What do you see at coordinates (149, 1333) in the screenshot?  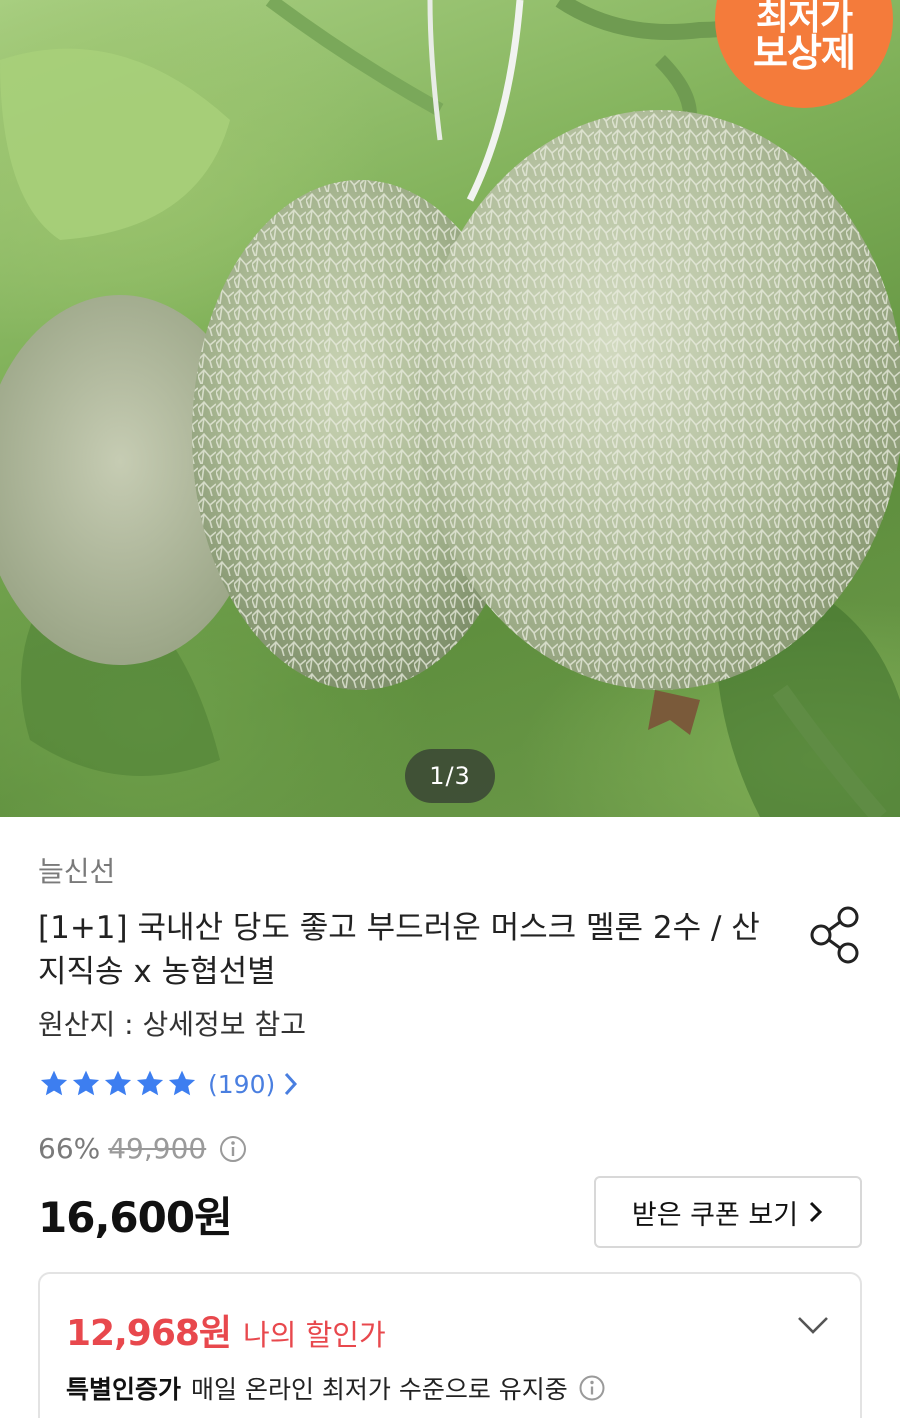 I see `my-discount-price: 12,968원` at bounding box center [149, 1333].